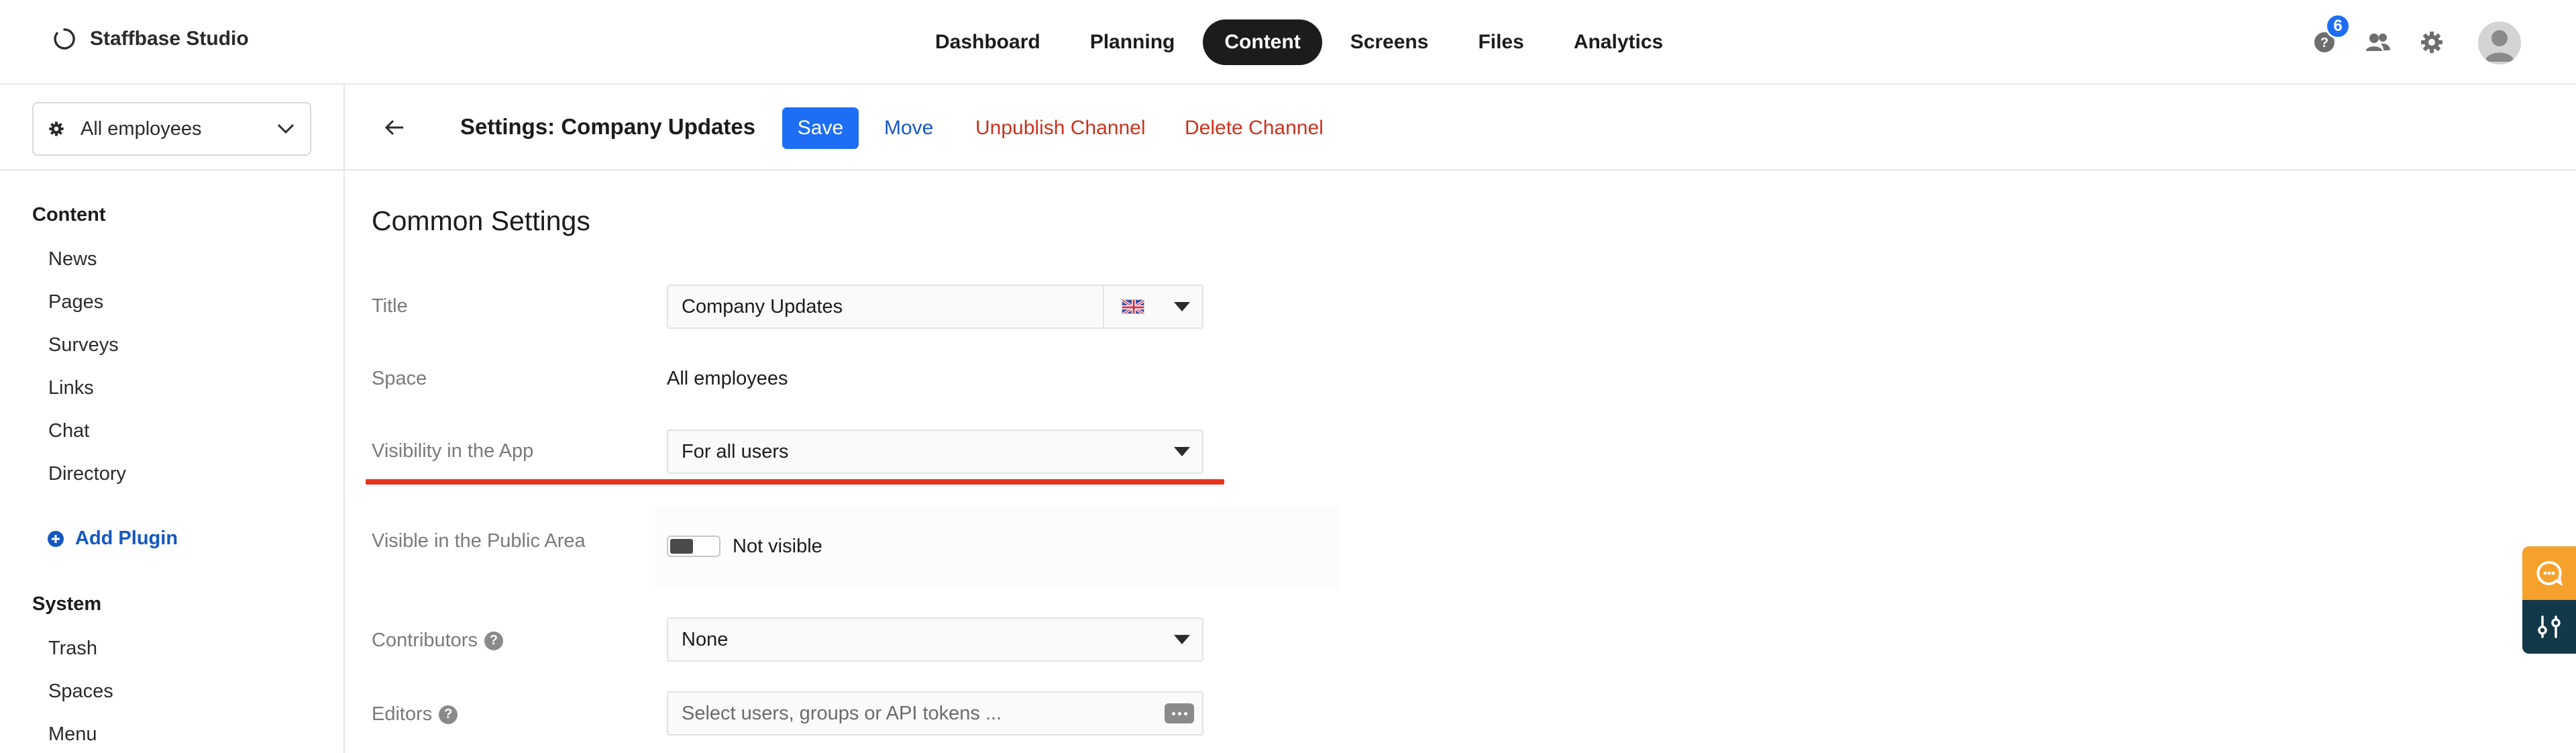  Describe the element at coordinates (935, 452) in the screenshot. I see `visibility-select: For all users` at that location.